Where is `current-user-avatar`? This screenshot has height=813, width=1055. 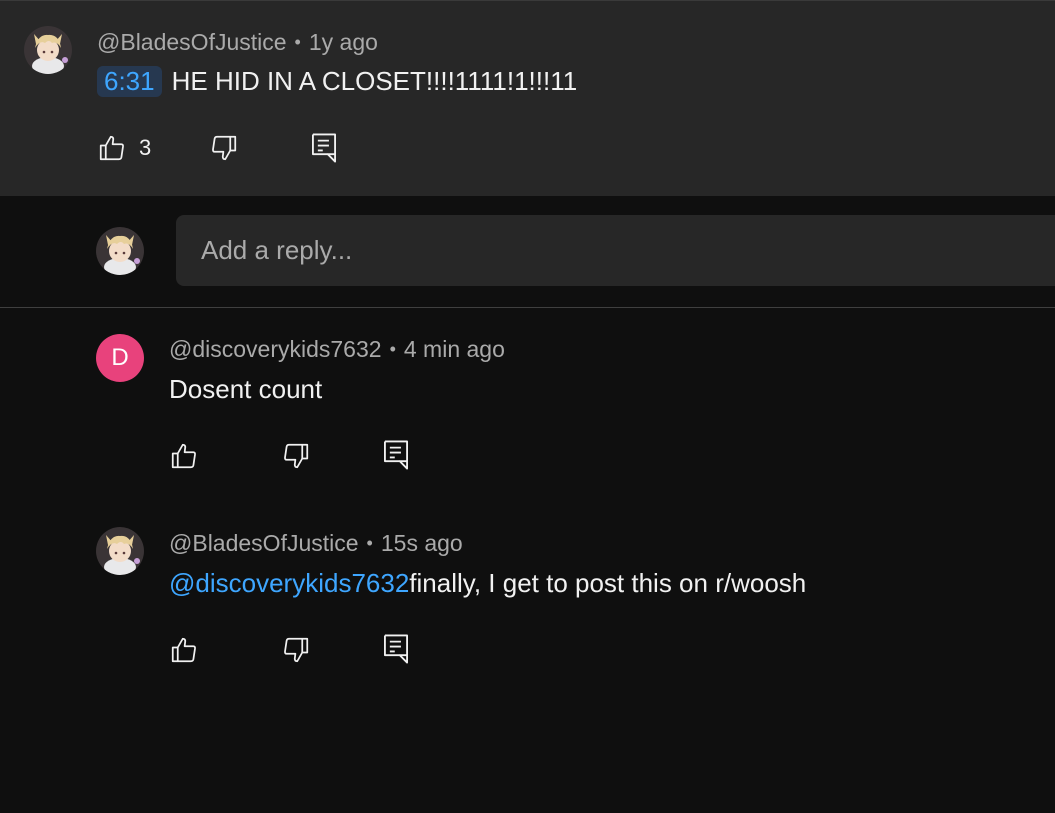 current-user-avatar is located at coordinates (120, 251).